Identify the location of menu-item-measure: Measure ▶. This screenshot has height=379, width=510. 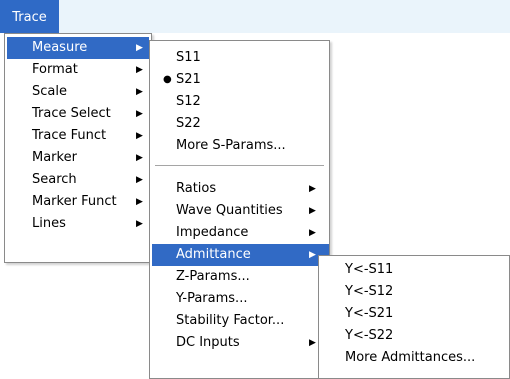
(78, 48).